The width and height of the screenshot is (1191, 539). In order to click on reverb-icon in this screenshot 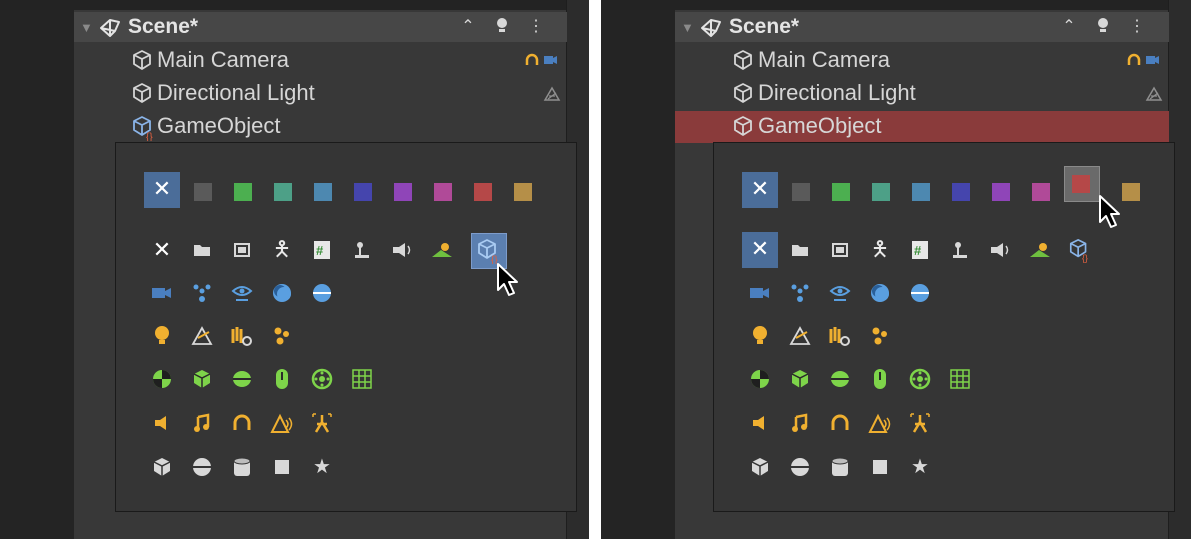, I will do `click(880, 423)`.